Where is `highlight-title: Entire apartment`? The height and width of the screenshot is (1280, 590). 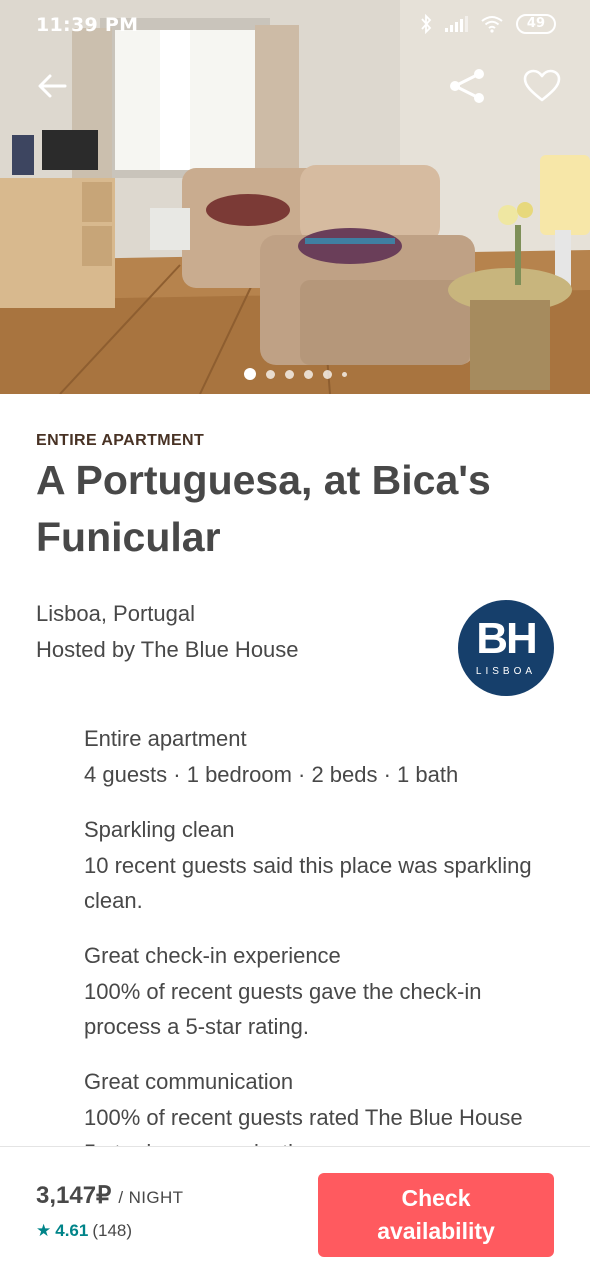 highlight-title: Entire apartment is located at coordinates (165, 738).